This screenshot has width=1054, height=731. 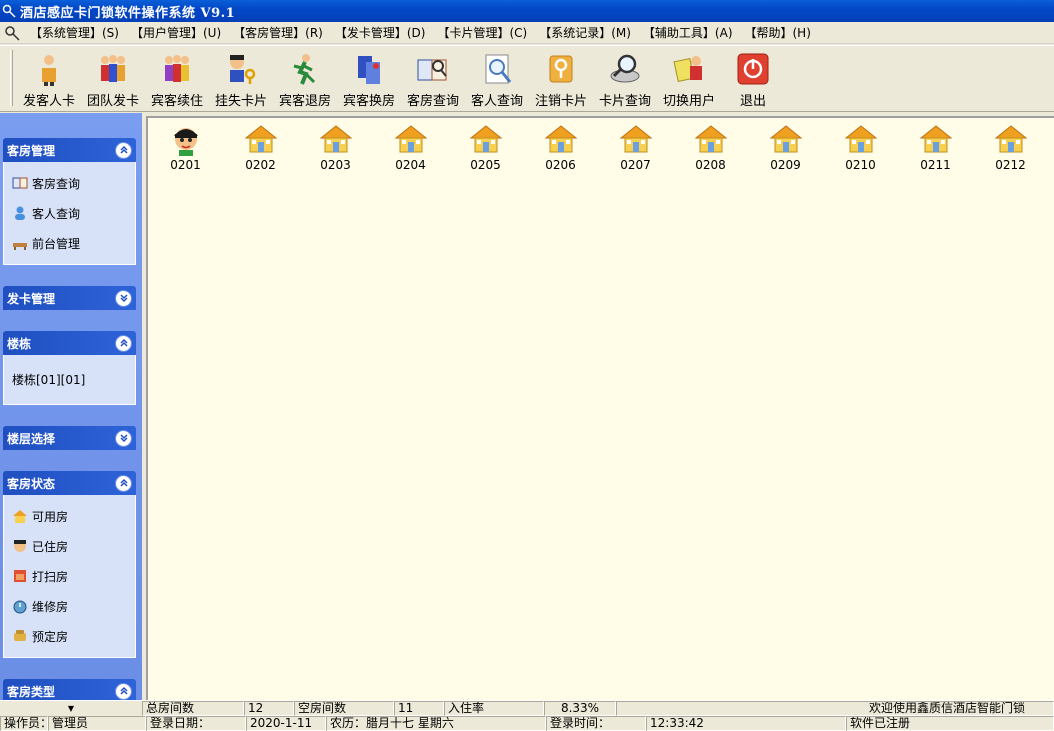 What do you see at coordinates (746, 723) in the screenshot?
I see `login-time-value: 12:33:42` at bounding box center [746, 723].